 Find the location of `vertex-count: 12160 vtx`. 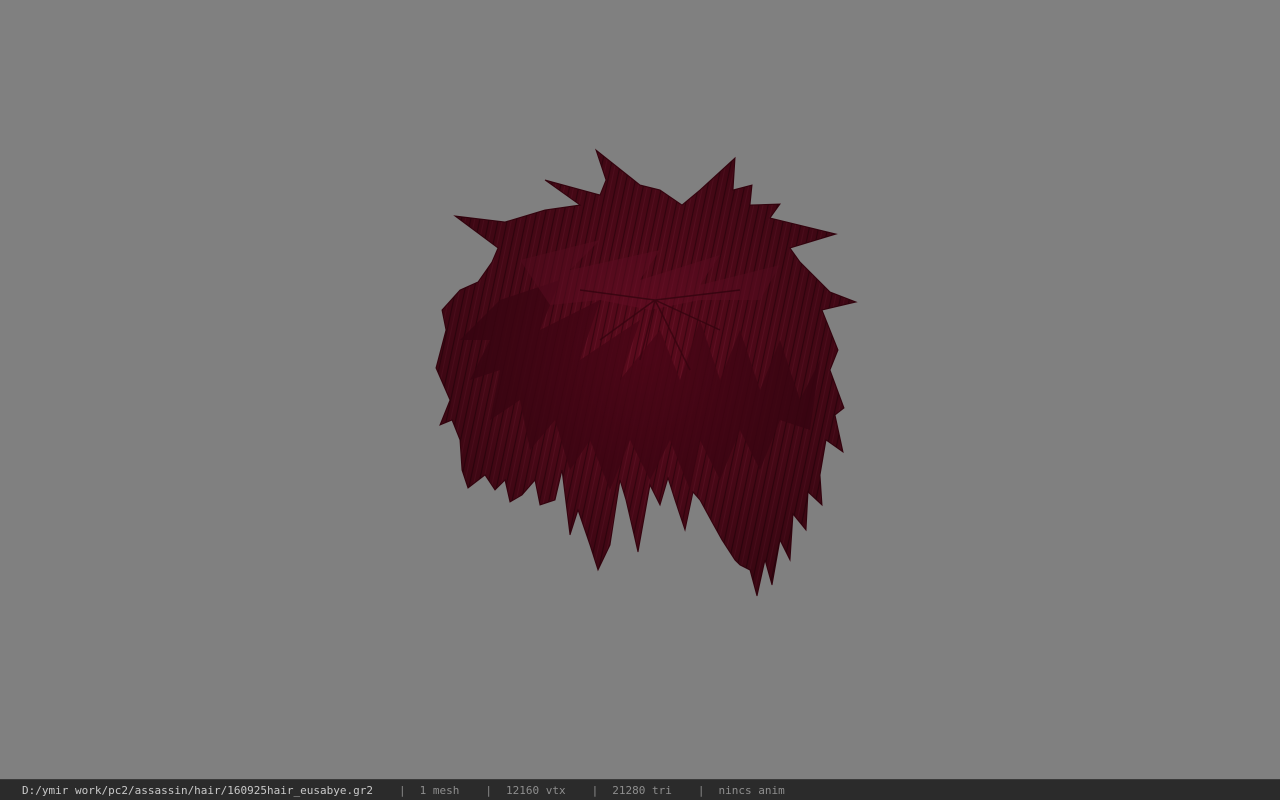

vertex-count: 12160 vtx is located at coordinates (536, 790).